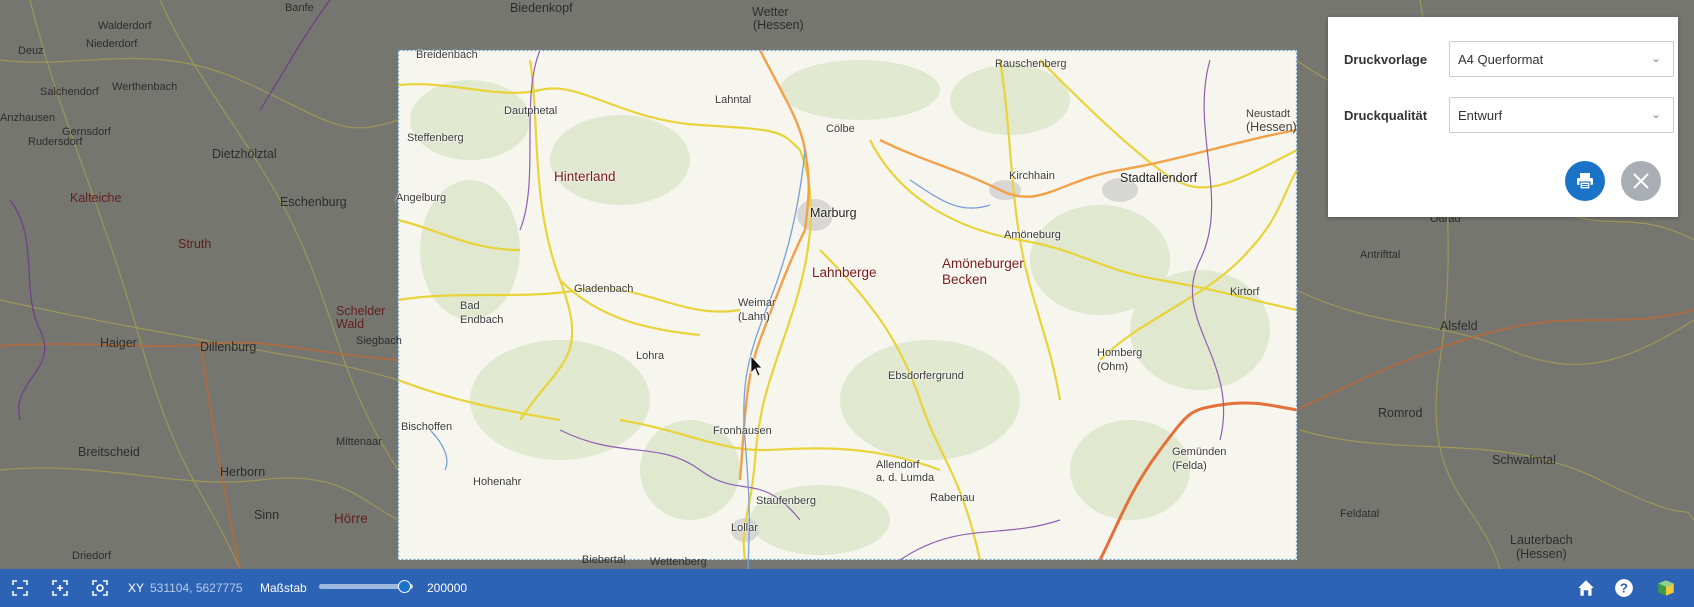 The width and height of the screenshot is (1694, 607). I want to click on map-place-label: Lahnberge, so click(844, 272).